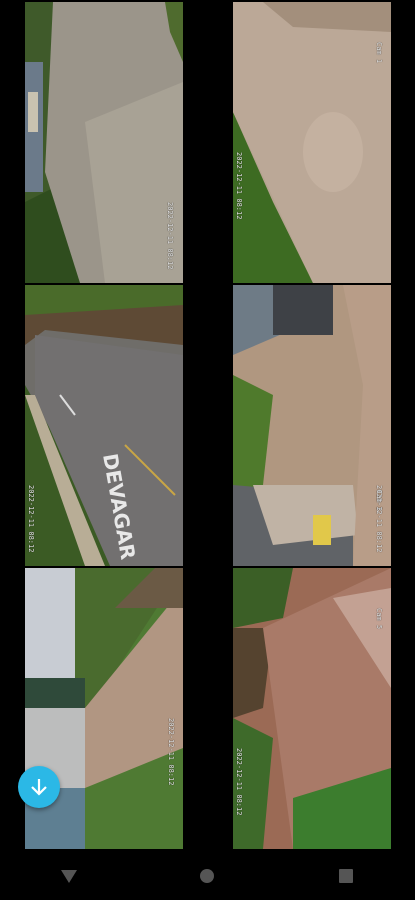 This screenshot has height=900, width=415. Describe the element at coordinates (379, 619) in the screenshot. I see `camera-label-6: Cam 5` at that location.